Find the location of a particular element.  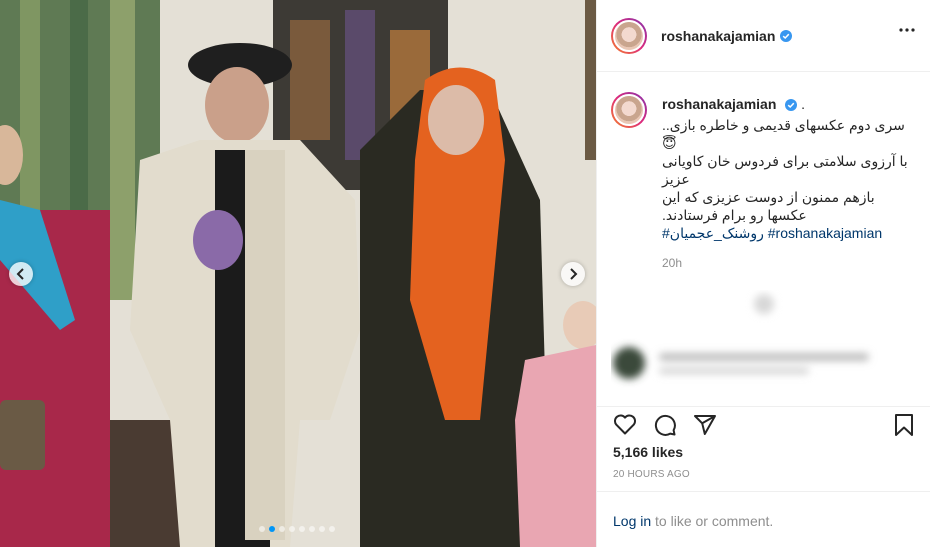

caption-line: با آرزوی سلامتی برای فردوس خان کاویانی is located at coordinates (785, 161).